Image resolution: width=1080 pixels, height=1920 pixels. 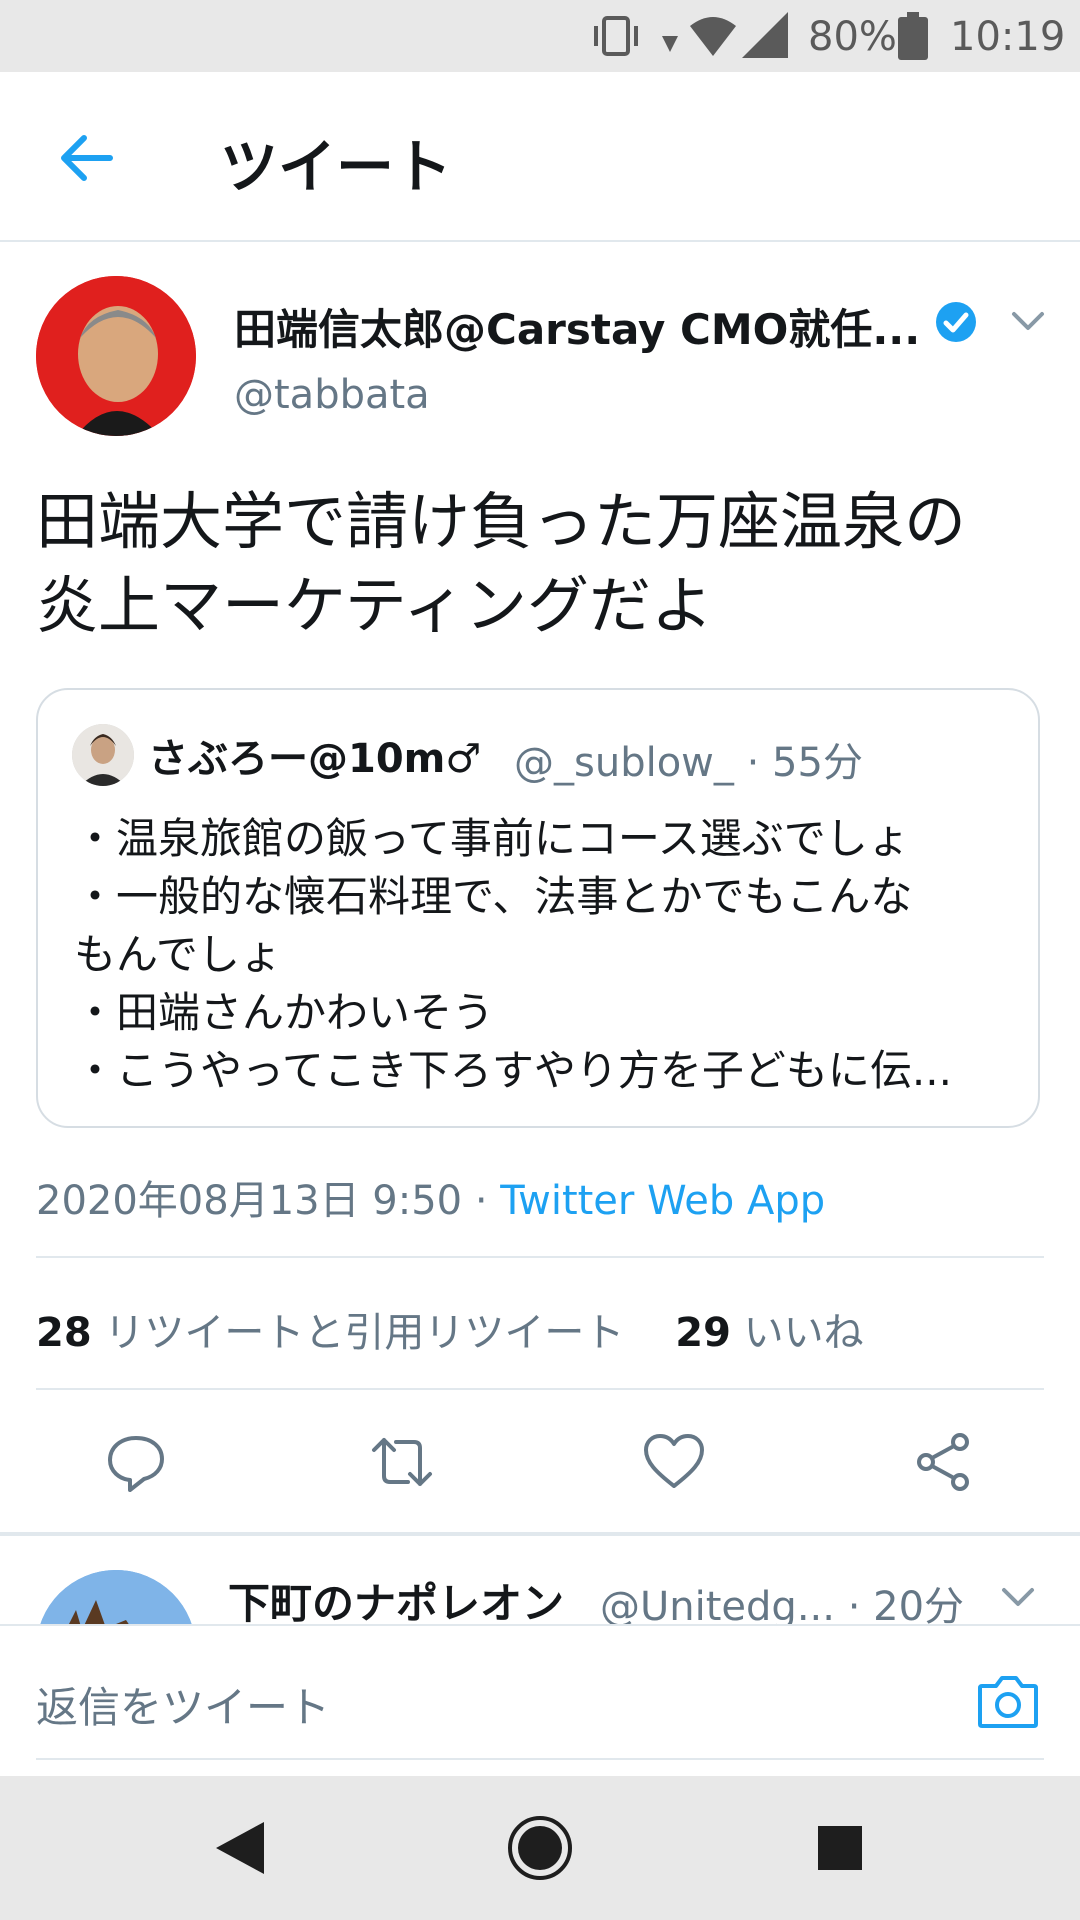 I want to click on tweet-meta: 2020年08月13日 9:50 · Twitter Web App, so click(x=430, y=1197).